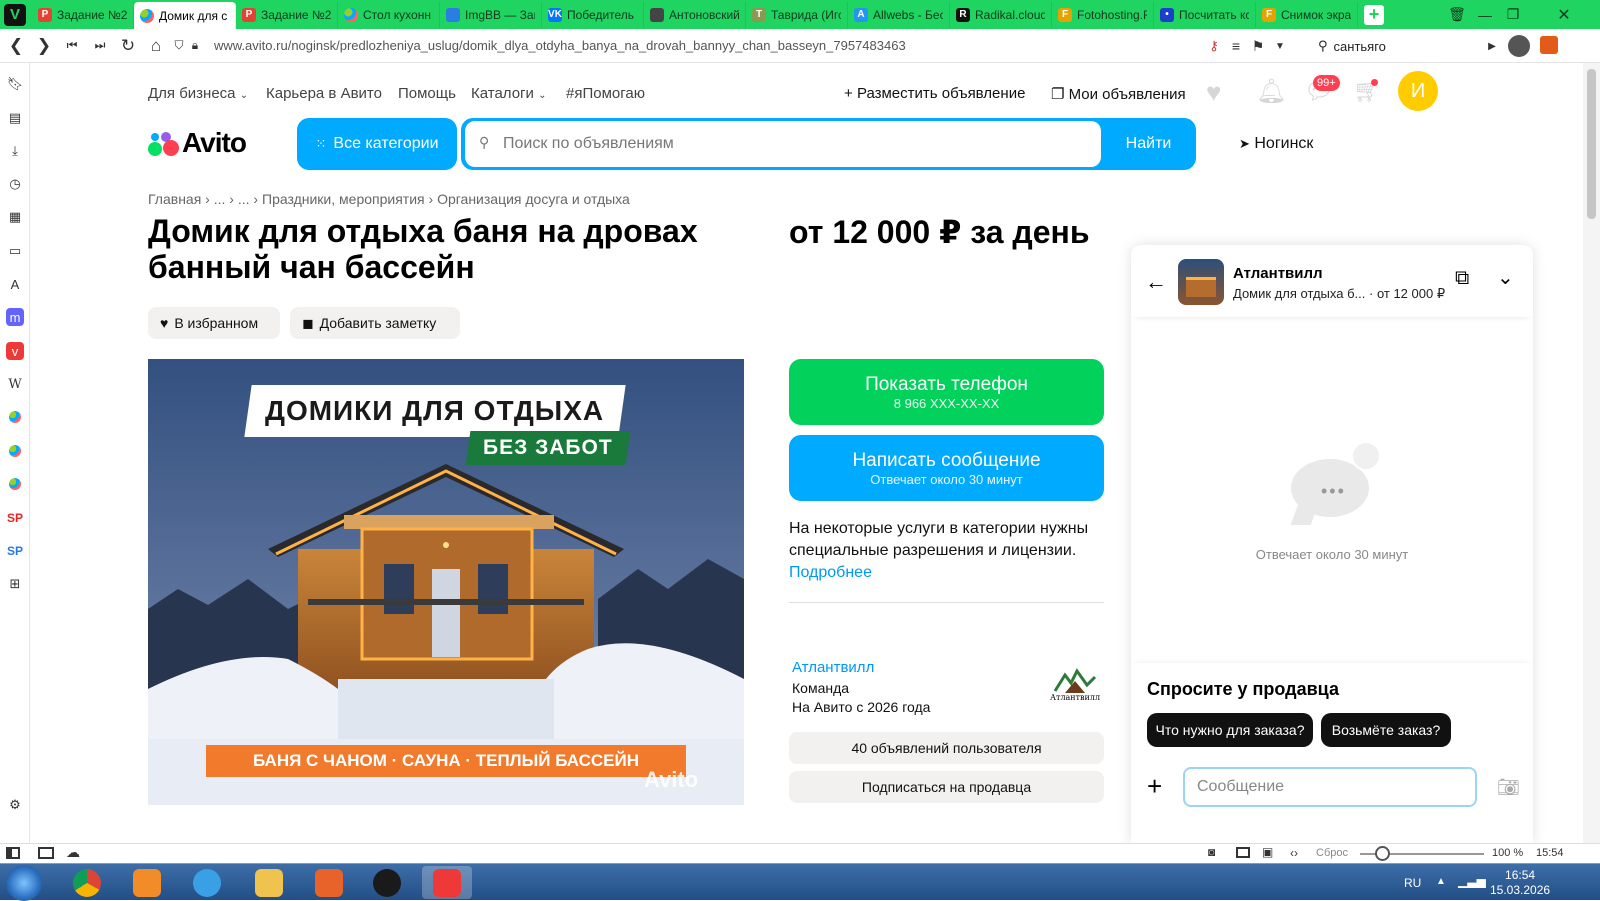  Describe the element at coordinates (1508, 787) in the screenshot. I see `camera-icon: 📷︎` at that location.